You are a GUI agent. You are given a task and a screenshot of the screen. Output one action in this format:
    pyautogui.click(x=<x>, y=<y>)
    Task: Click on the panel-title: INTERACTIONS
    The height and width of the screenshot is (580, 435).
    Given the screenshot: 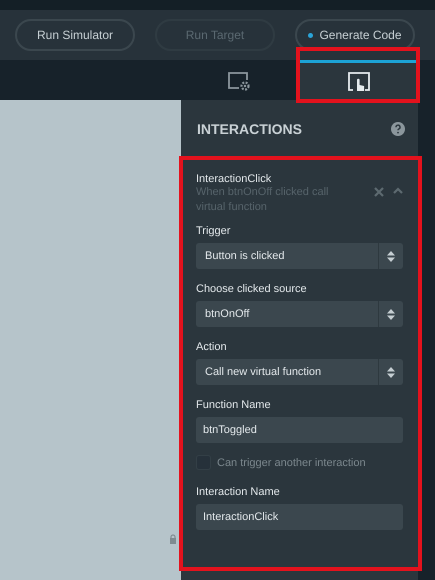 What is the action you would take?
    pyautogui.click(x=249, y=129)
    